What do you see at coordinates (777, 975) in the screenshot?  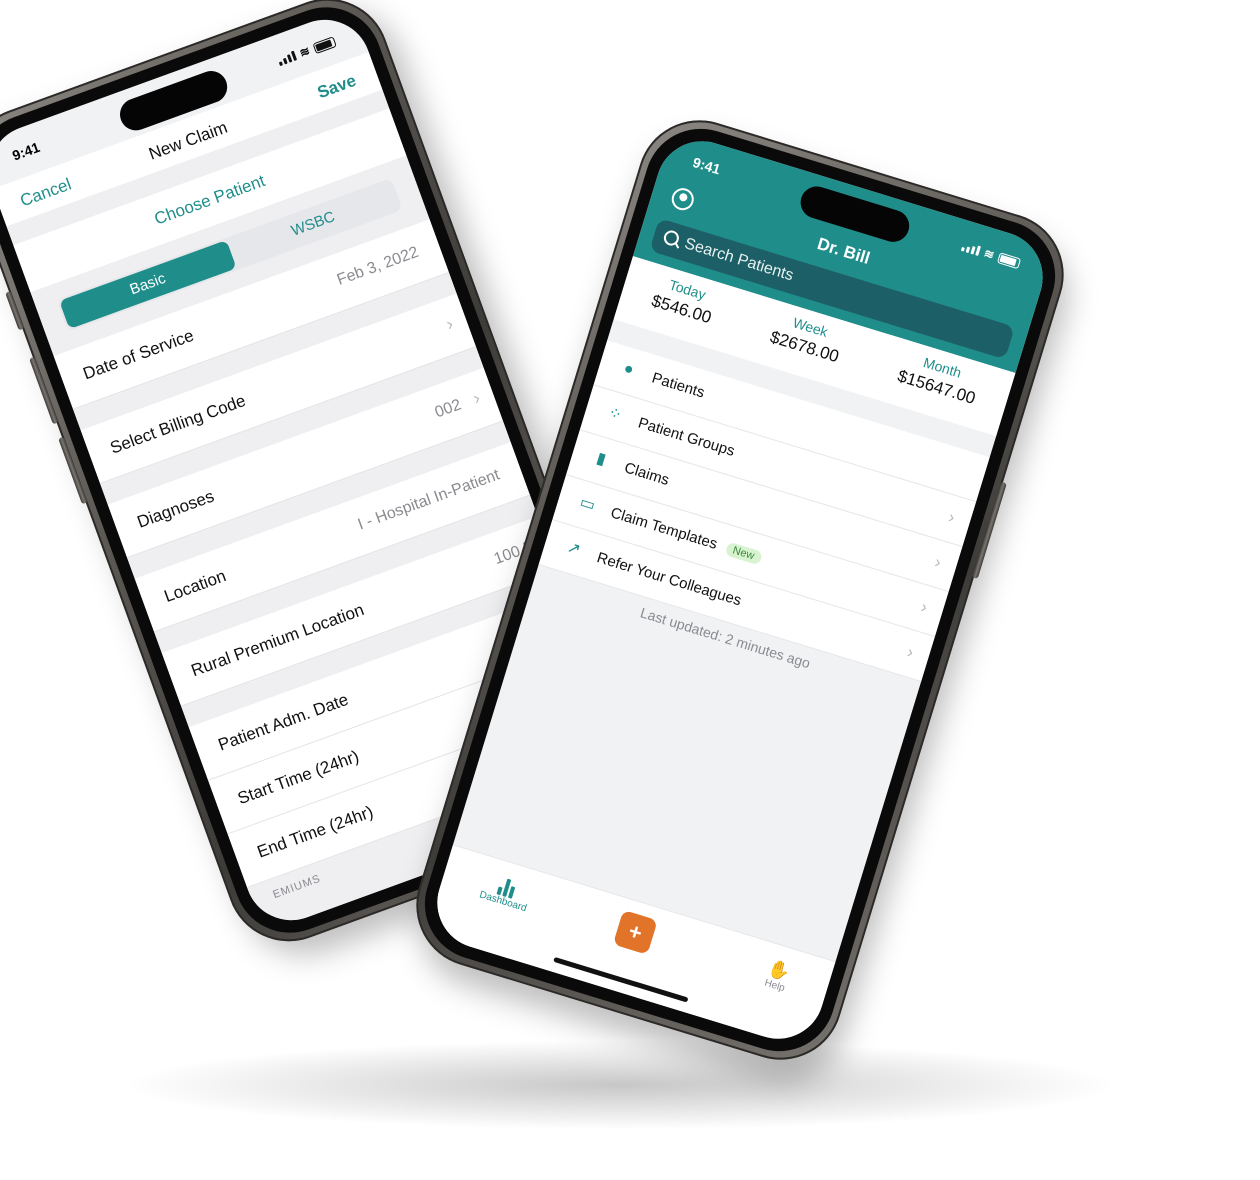 I see `tab-help: ✋ Help` at bounding box center [777, 975].